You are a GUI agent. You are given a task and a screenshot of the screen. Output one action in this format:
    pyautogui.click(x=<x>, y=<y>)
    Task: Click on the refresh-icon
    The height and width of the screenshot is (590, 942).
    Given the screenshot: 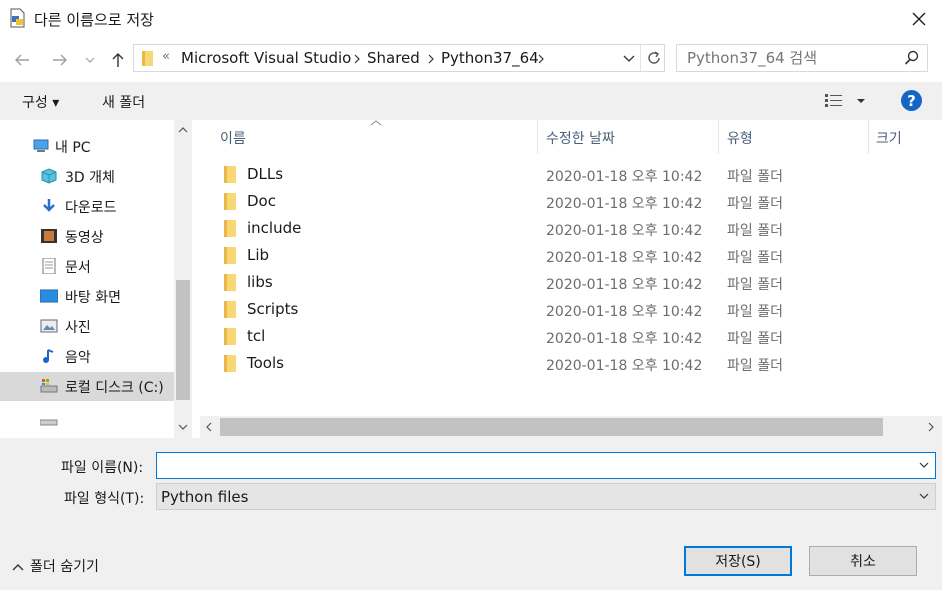 What is the action you would take?
    pyautogui.click(x=654, y=57)
    